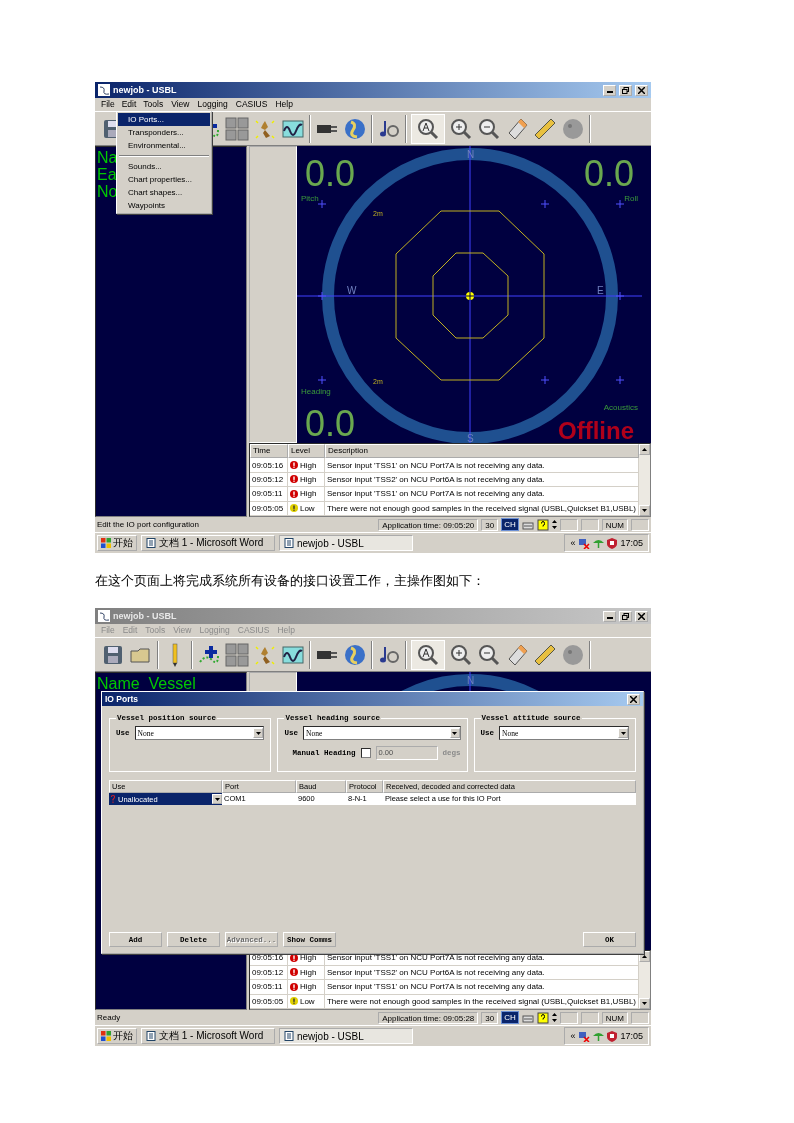 The image size is (794, 1123). What do you see at coordinates (146, 683) in the screenshot?
I see `panel-text: Name Vessel` at bounding box center [146, 683].